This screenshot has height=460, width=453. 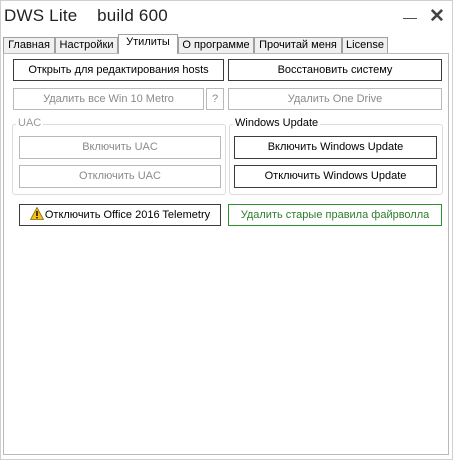 What do you see at coordinates (36, 213) in the screenshot?
I see `warning-icon` at bounding box center [36, 213].